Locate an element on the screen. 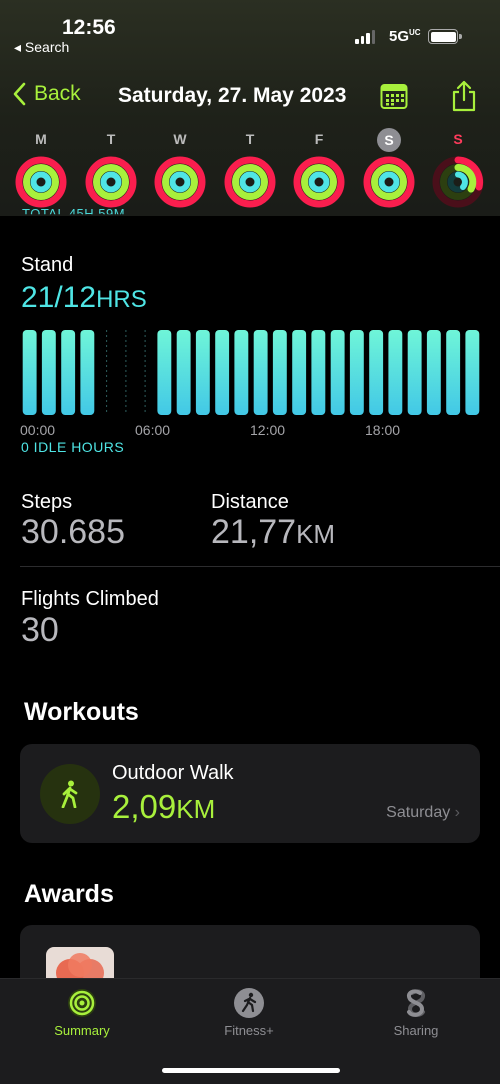  chart-tick-6: 06:00 is located at coordinates (153, 430).